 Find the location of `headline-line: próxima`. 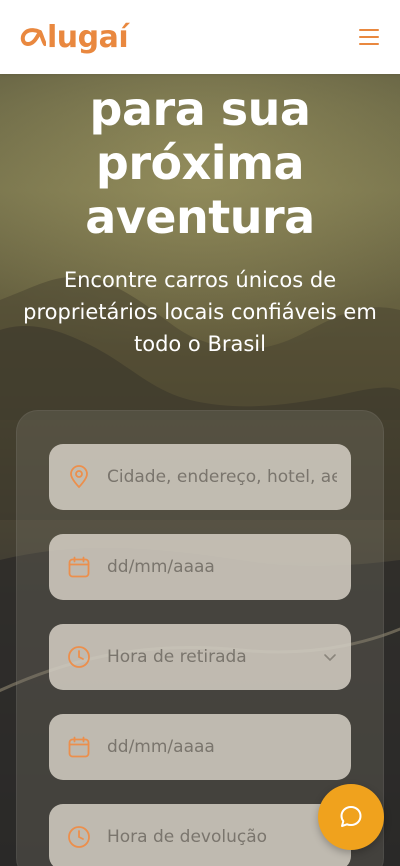

headline-line: próxima is located at coordinates (200, 163).